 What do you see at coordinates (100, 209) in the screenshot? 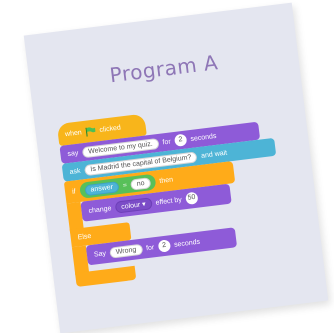
I see `change-label: change` at bounding box center [100, 209].